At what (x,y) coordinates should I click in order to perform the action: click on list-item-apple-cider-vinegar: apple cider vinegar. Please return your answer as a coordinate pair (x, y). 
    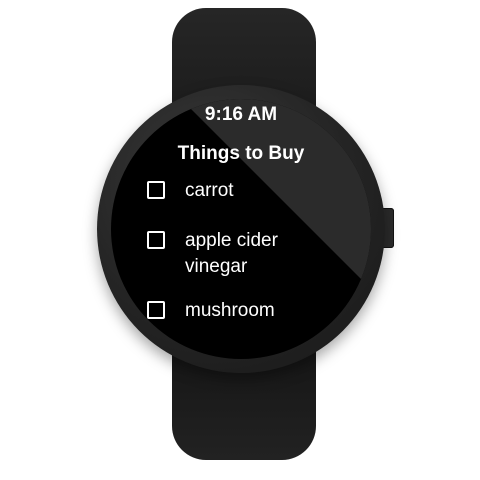
    Looking at the image, I should click on (247, 254).